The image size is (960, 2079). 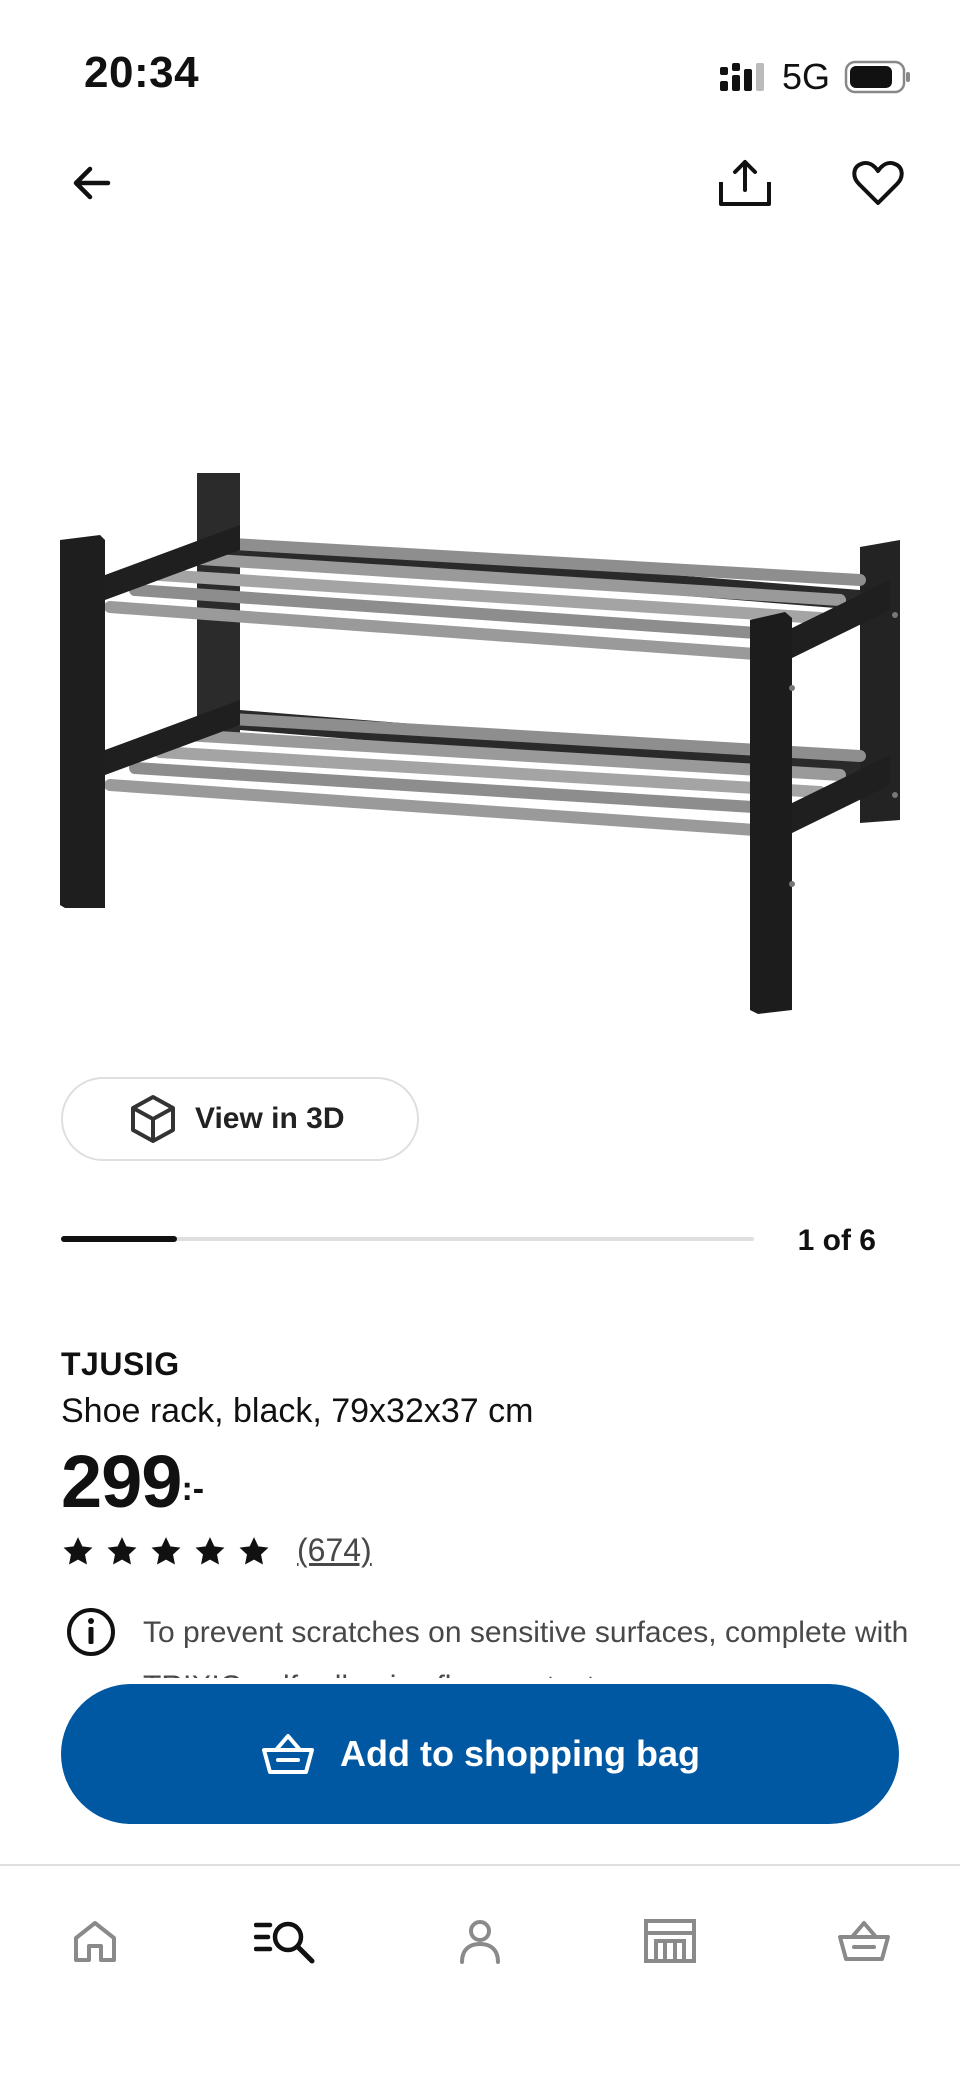 I want to click on heart-icon, so click(x=878, y=182).